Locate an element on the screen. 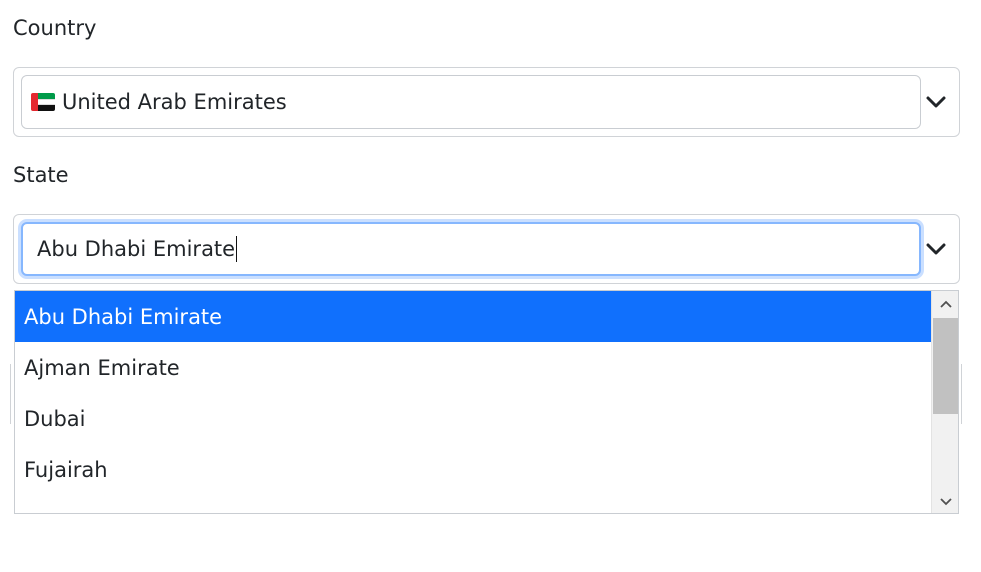 This screenshot has width=981, height=572. scroll-up-button is located at coordinates (945, 304).